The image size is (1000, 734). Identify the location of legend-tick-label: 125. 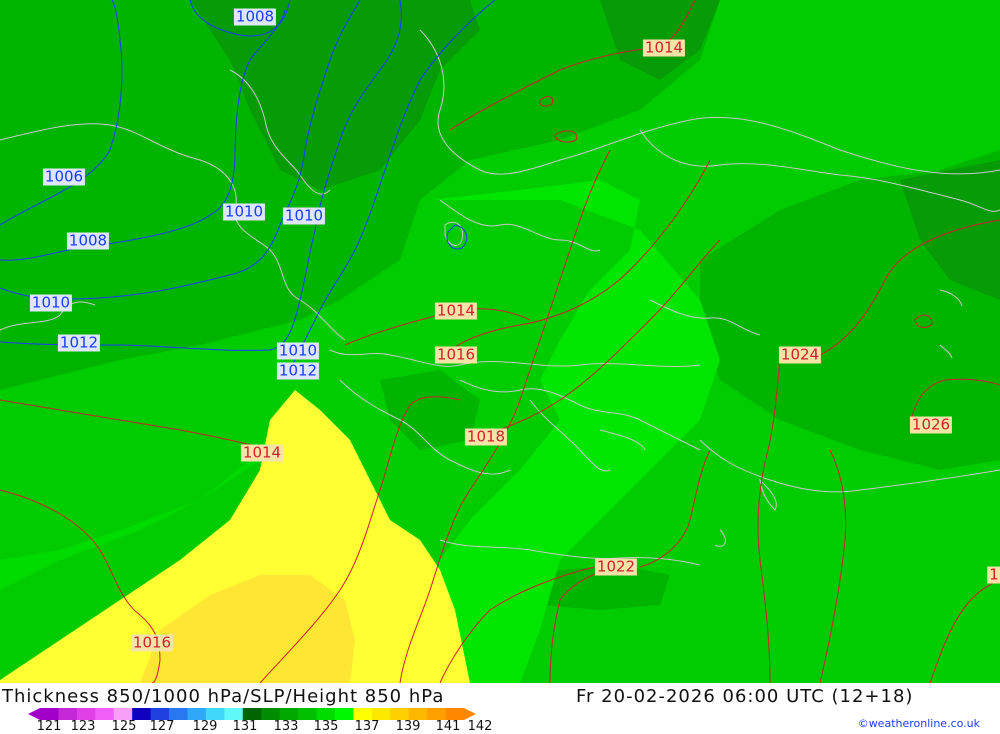
(124, 726).